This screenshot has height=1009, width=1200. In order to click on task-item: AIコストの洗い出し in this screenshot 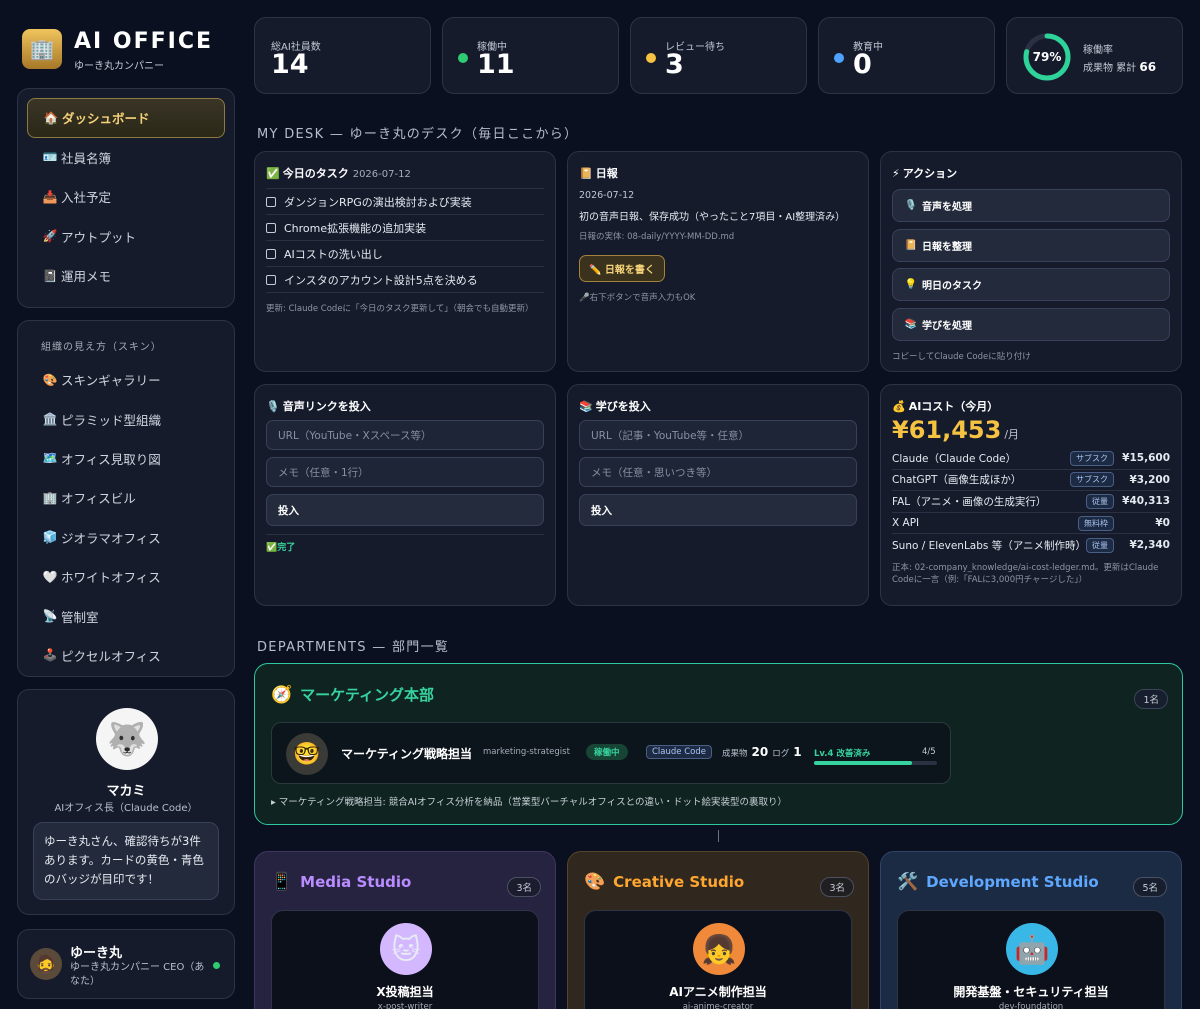, I will do `click(405, 254)`.